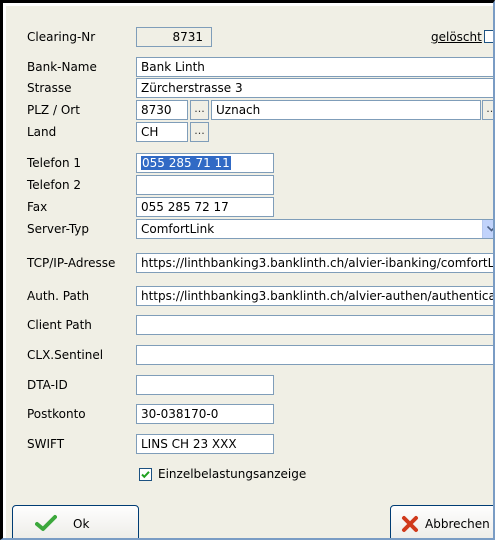 The height and width of the screenshot is (540, 495). What do you see at coordinates (65, 355) in the screenshot?
I see `clx-sentinel-label: CLX.Sentinel` at bounding box center [65, 355].